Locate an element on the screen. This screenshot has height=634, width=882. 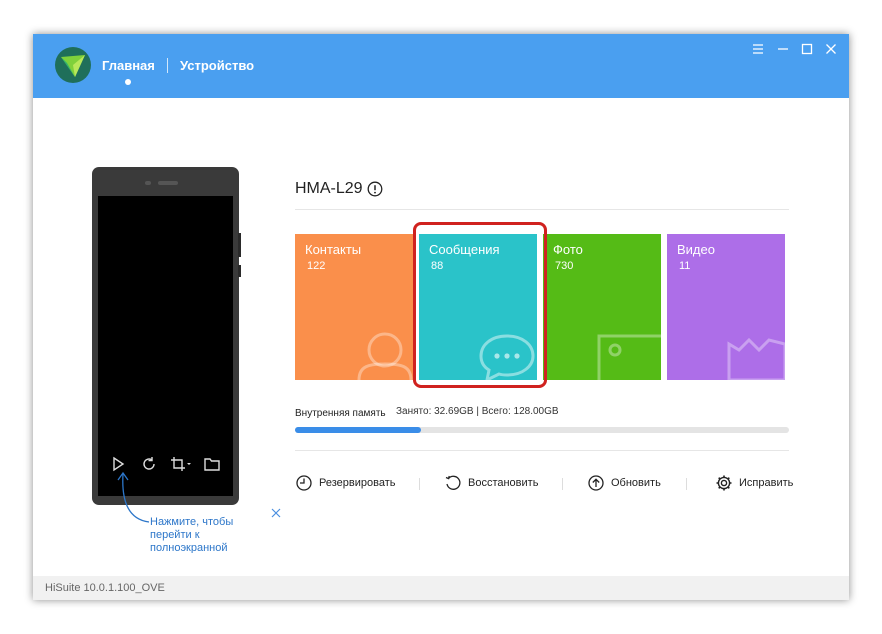
storage-bar-fill is located at coordinates (358, 430).